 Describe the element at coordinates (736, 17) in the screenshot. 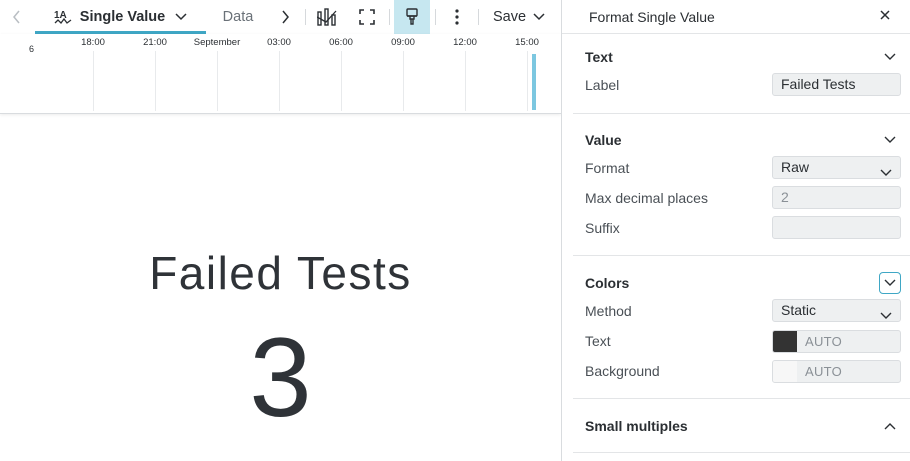

I see `format-panel-header: Format Single Value` at that location.